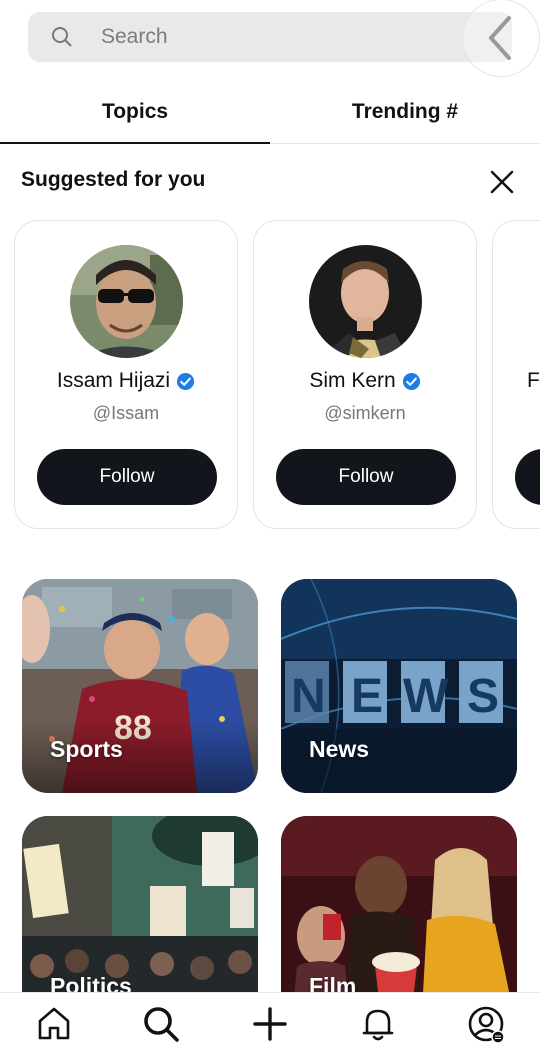 The image size is (540, 1055). Describe the element at coordinates (426, 696) in the screenshot. I see `svg-text: W` at that location.